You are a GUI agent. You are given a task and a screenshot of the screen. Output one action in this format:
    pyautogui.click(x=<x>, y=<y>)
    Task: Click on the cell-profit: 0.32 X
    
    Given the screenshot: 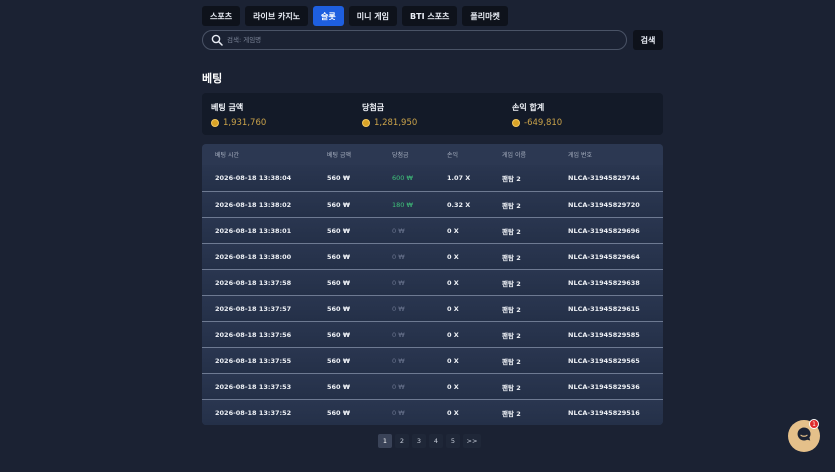 What is the action you would take?
    pyautogui.click(x=459, y=204)
    